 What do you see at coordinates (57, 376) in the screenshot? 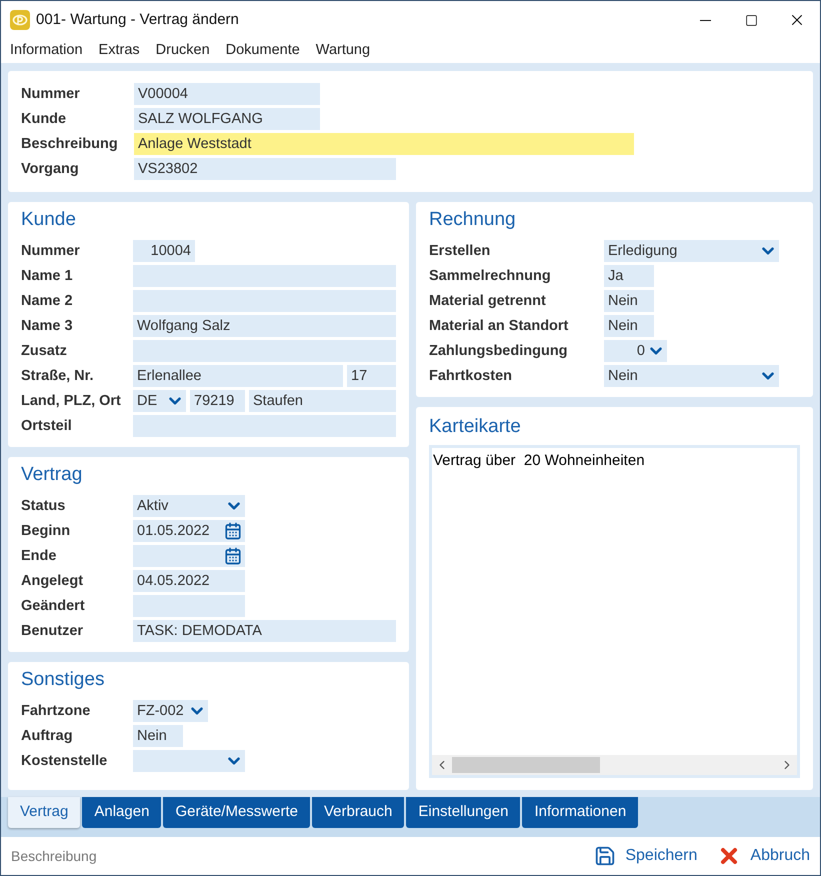
I see `field-label: Straße, Nr.` at bounding box center [57, 376].